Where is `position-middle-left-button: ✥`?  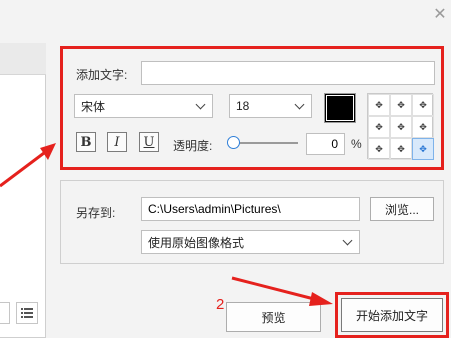 position-middle-left-button: ✥ is located at coordinates (379, 127).